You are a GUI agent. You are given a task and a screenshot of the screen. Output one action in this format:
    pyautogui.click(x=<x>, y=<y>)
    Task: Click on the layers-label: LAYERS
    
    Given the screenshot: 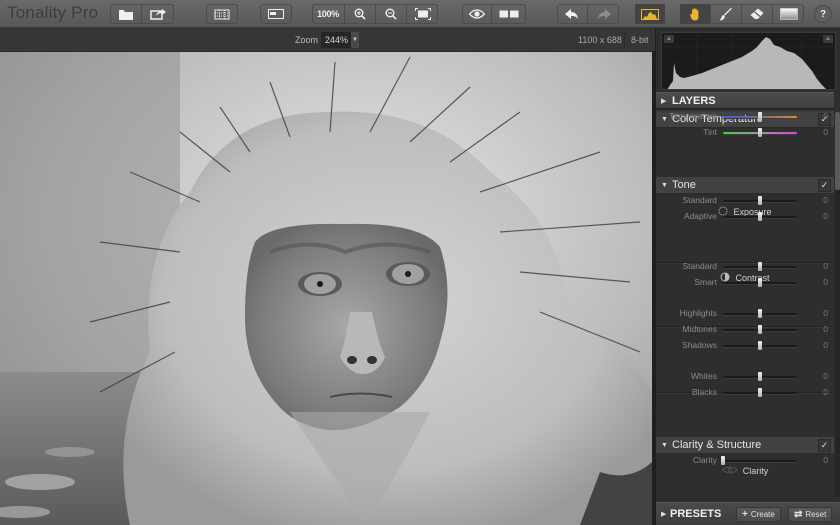 What is the action you would take?
    pyautogui.click(x=694, y=100)
    